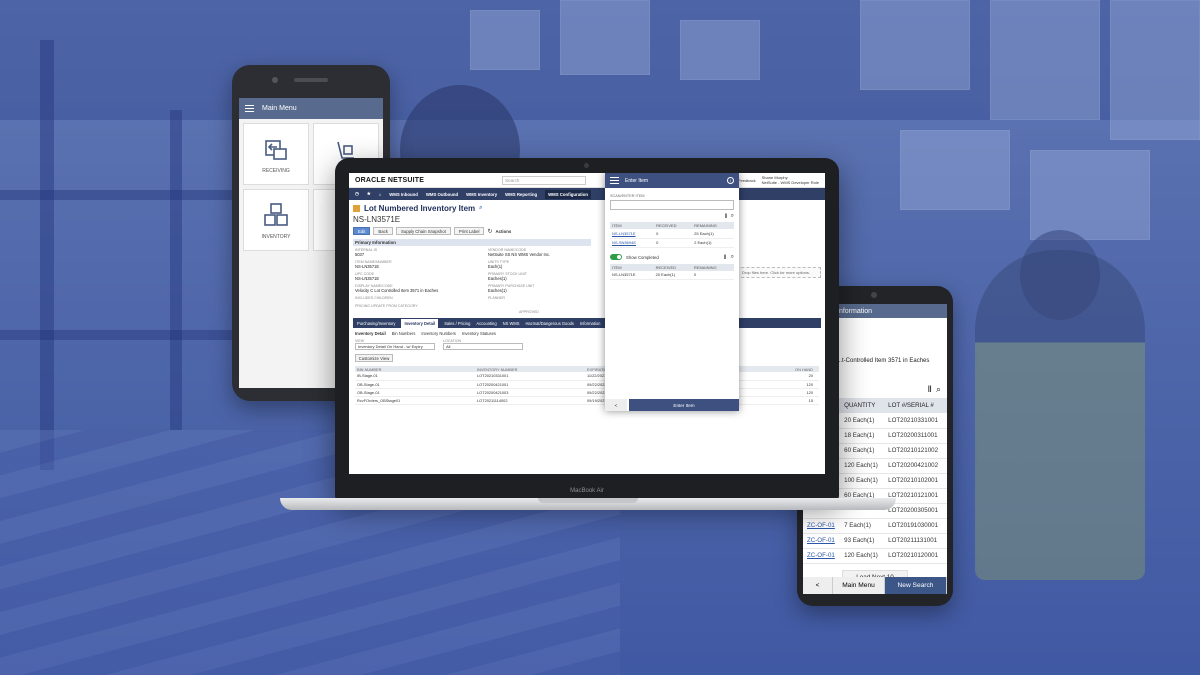 This screenshot has width=1200, height=675. Describe the element at coordinates (380, 194) in the screenshot. I see `home-icon: ⌂` at that location.